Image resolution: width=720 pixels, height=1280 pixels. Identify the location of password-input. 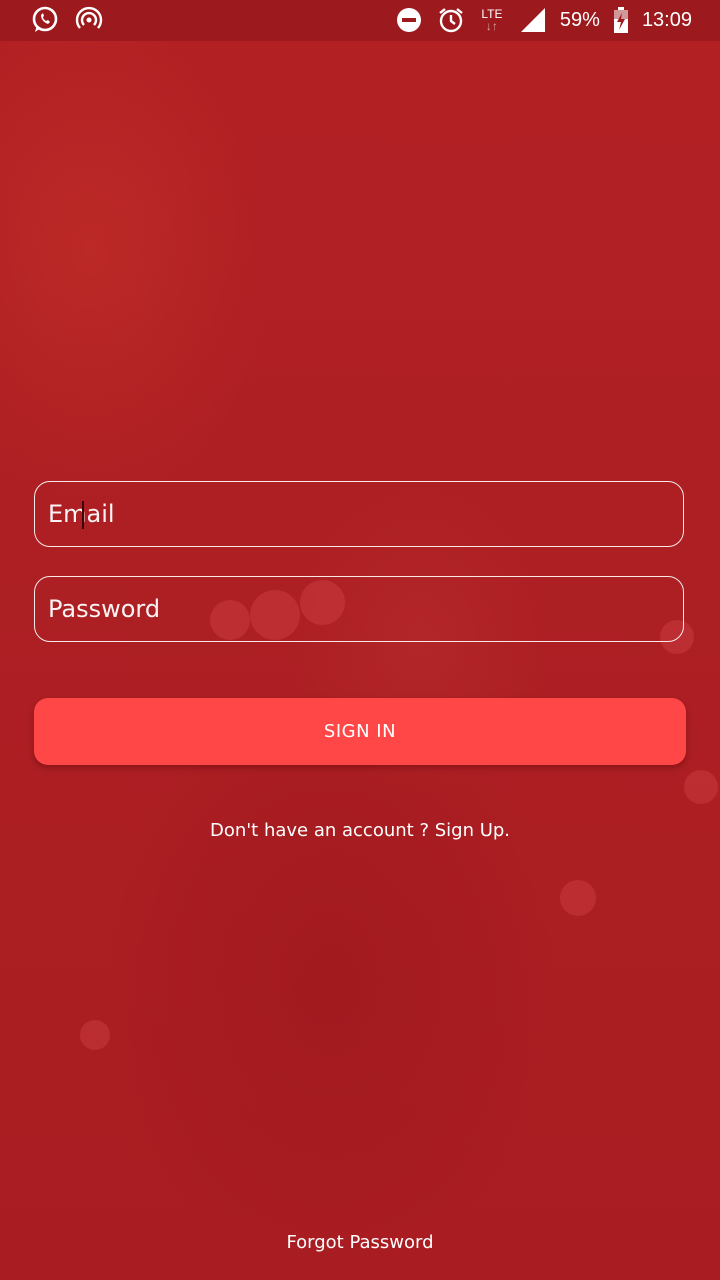
(359, 609).